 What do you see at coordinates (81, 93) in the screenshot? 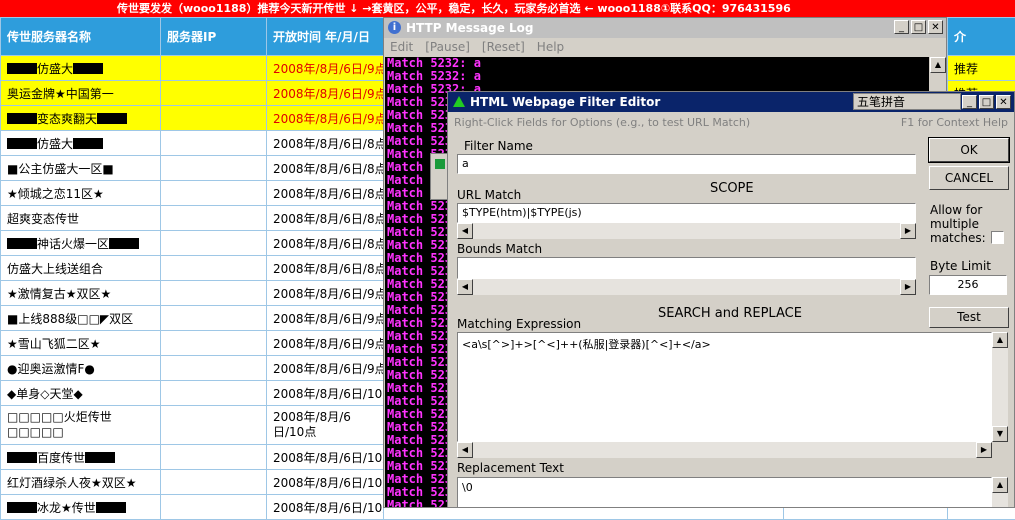
I see `server-name-cell: 奥运金牌★中国第一` at bounding box center [81, 93].